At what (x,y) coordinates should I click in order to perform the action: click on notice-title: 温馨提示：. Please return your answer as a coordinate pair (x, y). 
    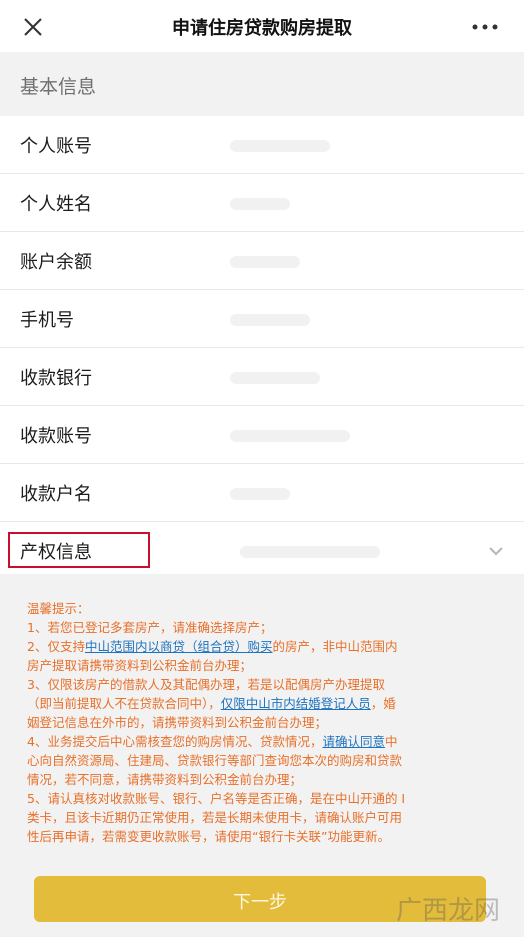
    Looking at the image, I should click on (58, 608).